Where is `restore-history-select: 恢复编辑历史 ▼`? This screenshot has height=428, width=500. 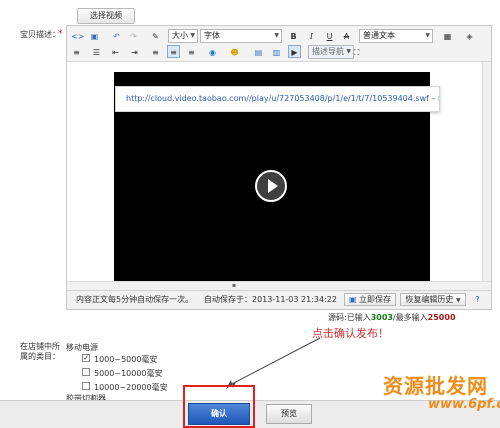
restore-history-select: 恢复编辑历史 ▼ is located at coordinates (433, 299).